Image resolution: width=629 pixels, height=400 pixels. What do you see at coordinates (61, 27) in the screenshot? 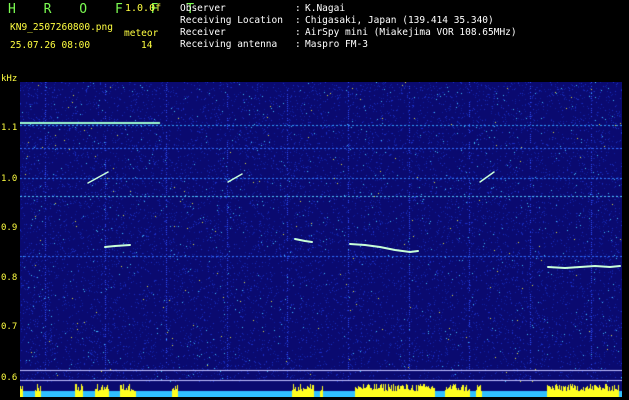
I see `filename-label: KN9_2507260800.png` at bounding box center [61, 27].